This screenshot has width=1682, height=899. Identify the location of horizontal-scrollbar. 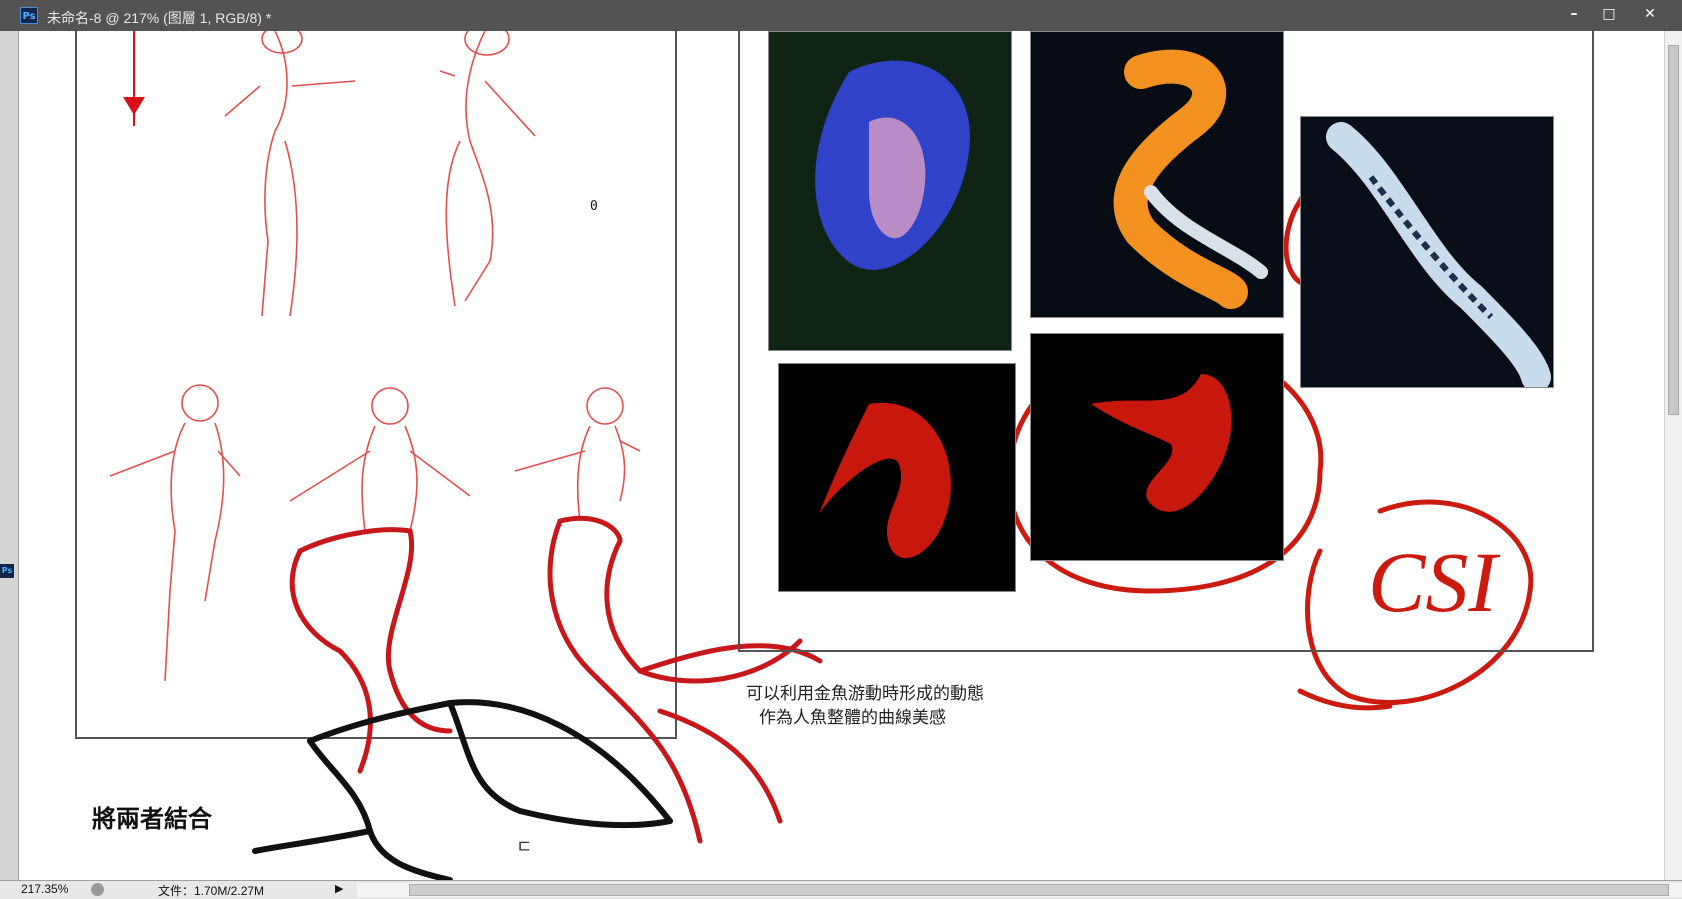
(1019, 890).